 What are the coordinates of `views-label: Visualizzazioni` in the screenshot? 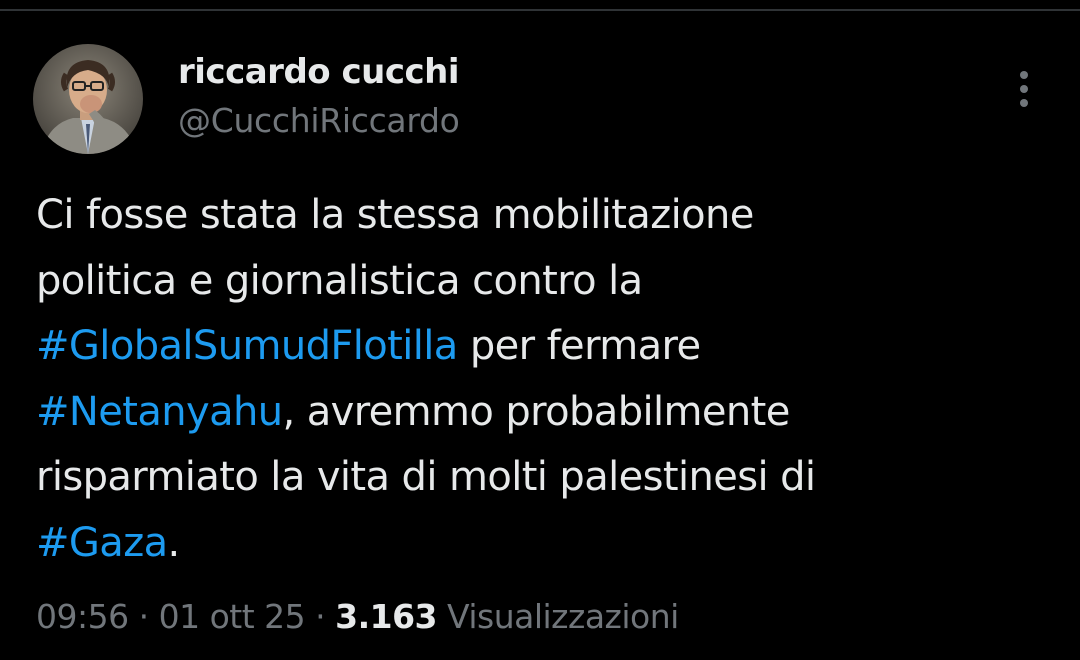 It's located at (563, 616).